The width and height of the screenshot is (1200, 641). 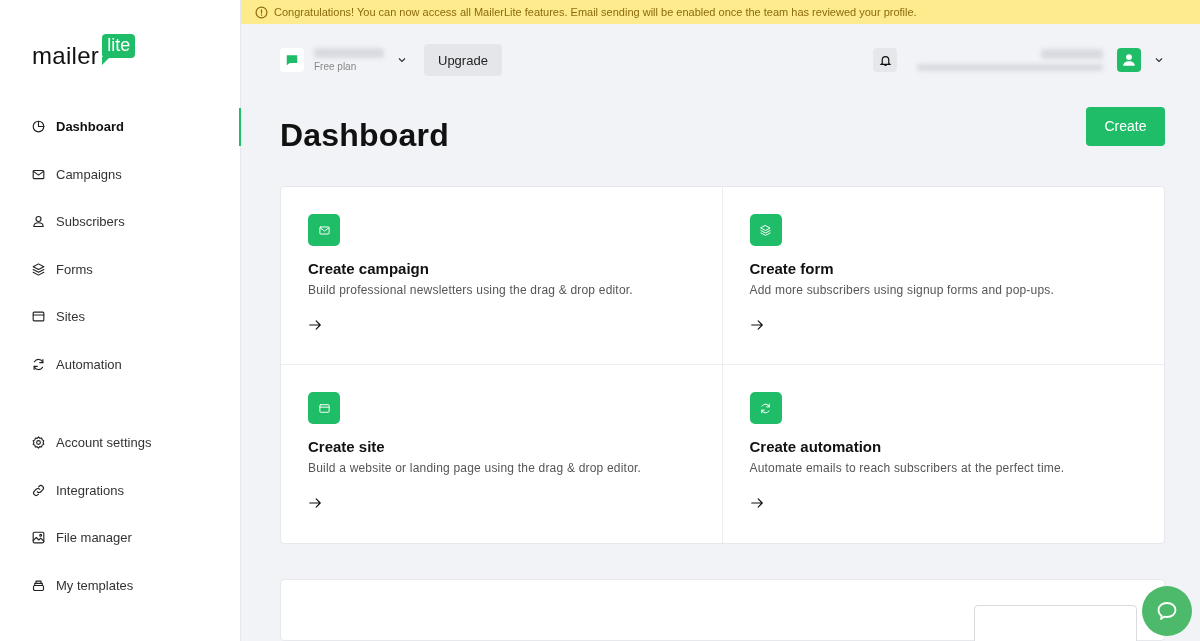 What do you see at coordinates (902, 290) in the screenshot?
I see `action-description: Add more subscribers using signup forms and pop-ups.` at bounding box center [902, 290].